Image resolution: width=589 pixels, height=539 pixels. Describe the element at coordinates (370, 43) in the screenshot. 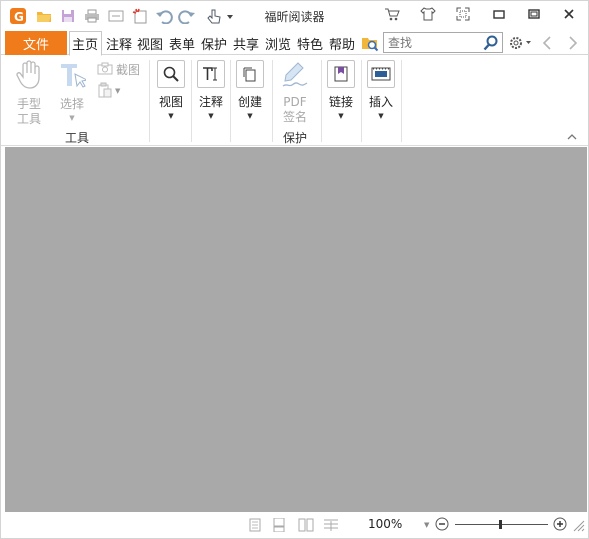

I see `find-folder-icon` at that location.